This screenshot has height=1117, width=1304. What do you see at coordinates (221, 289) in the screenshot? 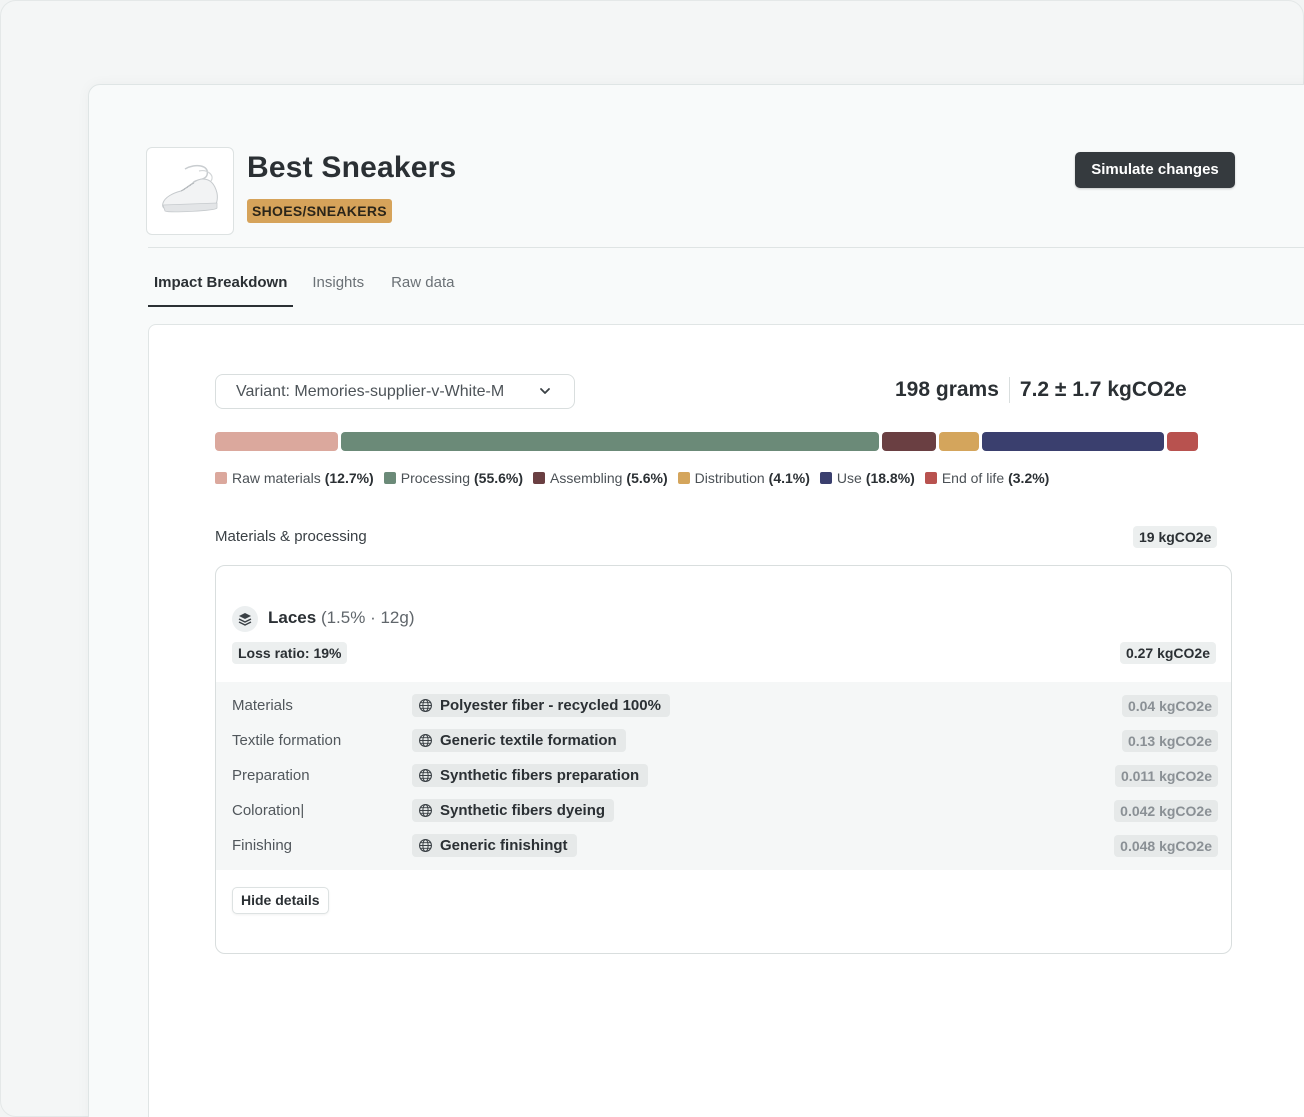
I see `tab-impact-breakdown: Impact Breakdown` at bounding box center [221, 289].